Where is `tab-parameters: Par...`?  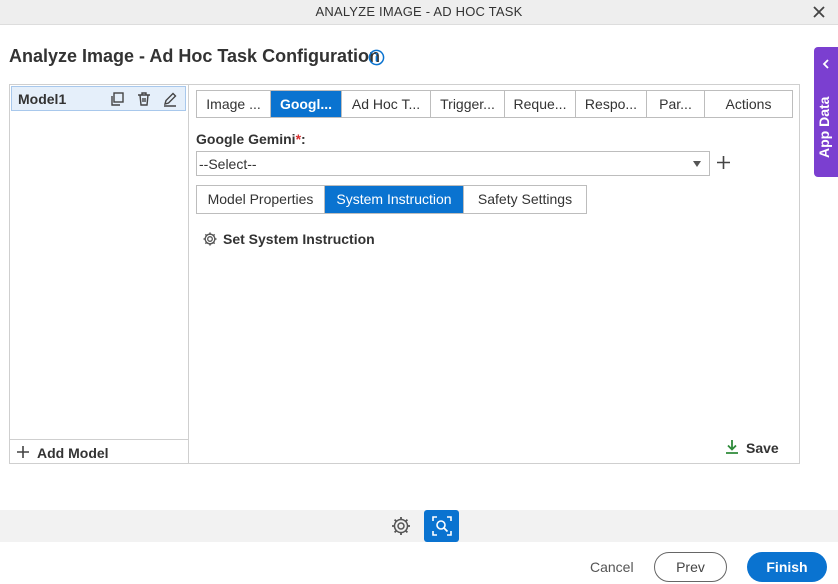
tab-parameters: Par... is located at coordinates (676, 104).